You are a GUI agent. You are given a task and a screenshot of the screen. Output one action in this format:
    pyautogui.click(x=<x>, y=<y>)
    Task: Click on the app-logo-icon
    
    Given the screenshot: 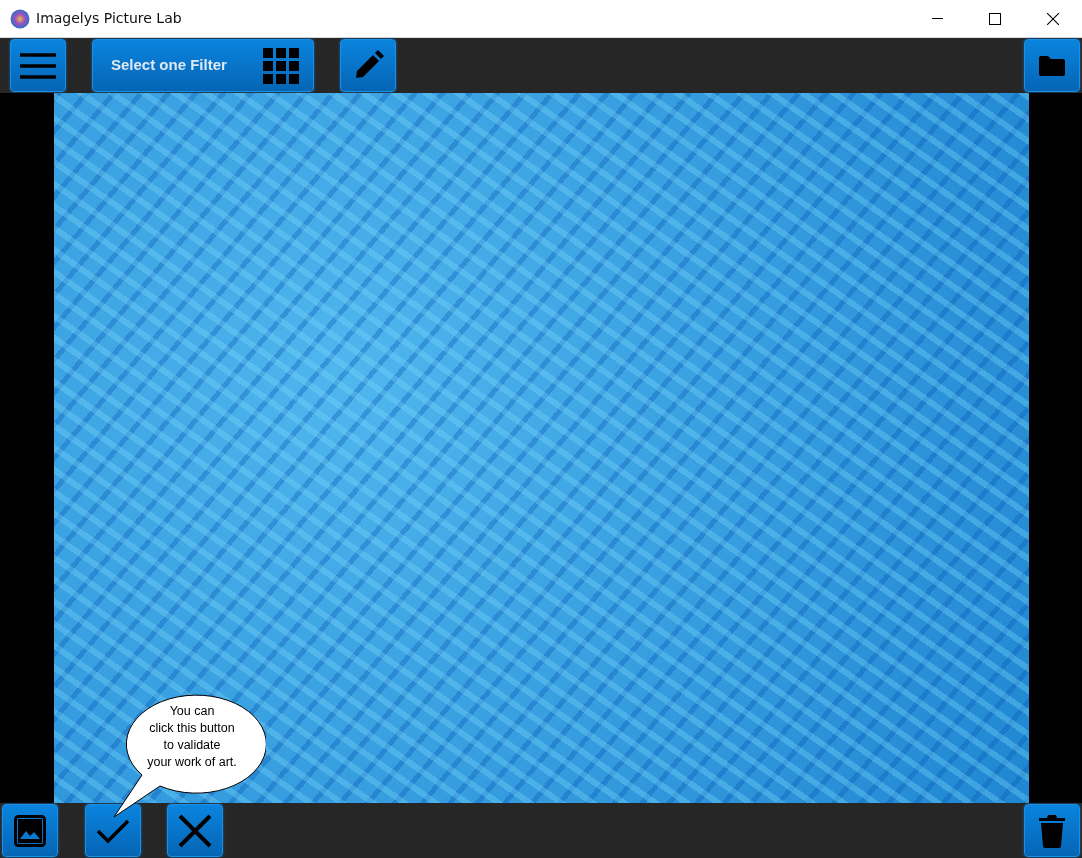 What is the action you would take?
    pyautogui.click(x=20, y=18)
    